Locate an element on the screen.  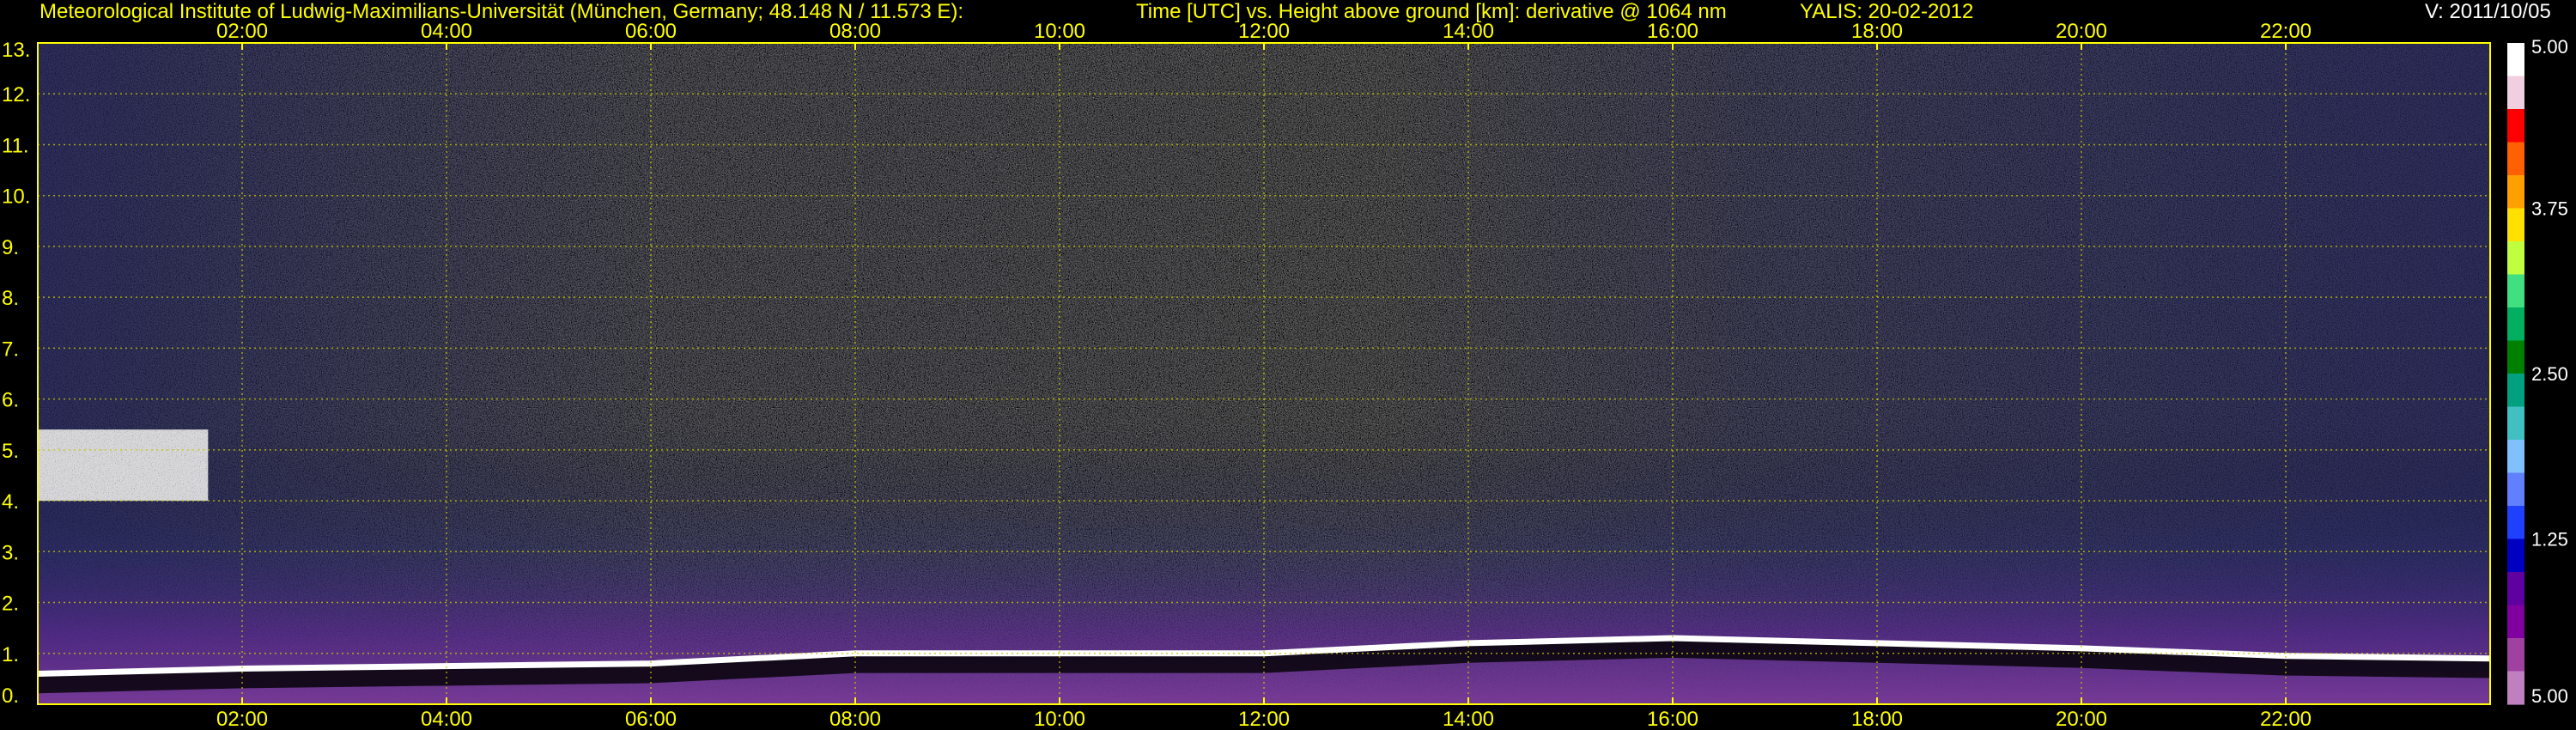
colorbar-tick-label: 2.50 is located at coordinates (2550, 374).